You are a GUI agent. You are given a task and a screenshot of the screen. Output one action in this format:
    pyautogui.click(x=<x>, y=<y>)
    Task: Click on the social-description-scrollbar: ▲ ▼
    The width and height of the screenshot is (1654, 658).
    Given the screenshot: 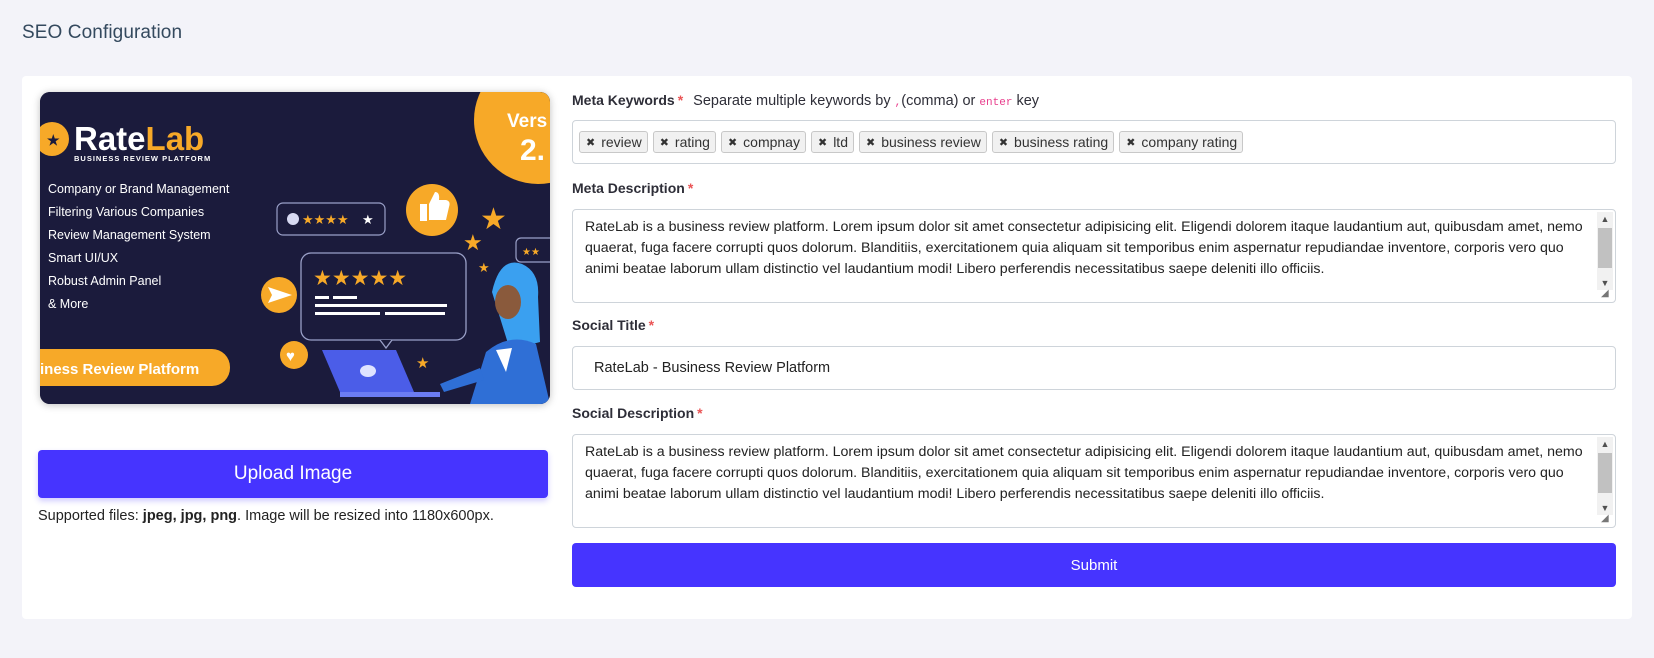 What is the action you would take?
    pyautogui.click(x=1605, y=476)
    